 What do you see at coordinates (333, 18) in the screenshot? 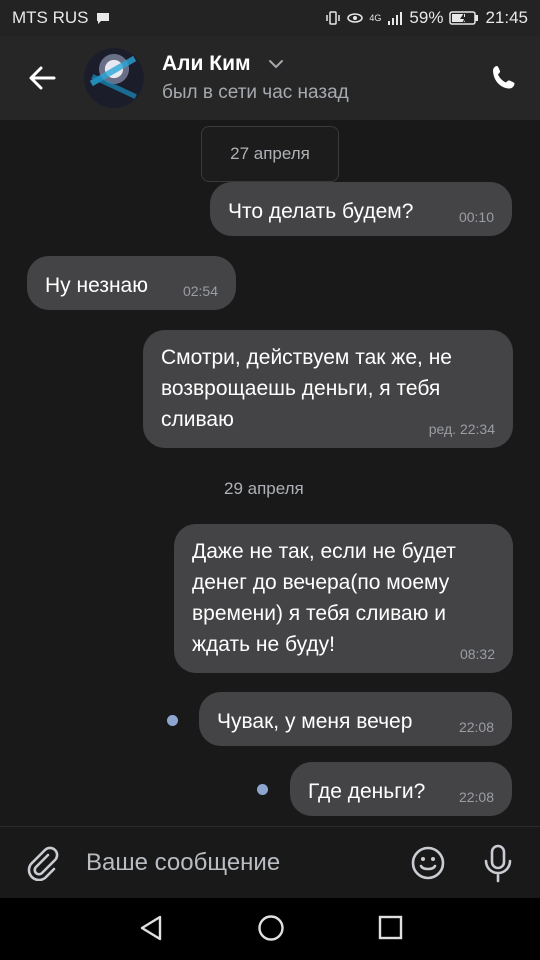
I see `vibrate-icon` at bounding box center [333, 18].